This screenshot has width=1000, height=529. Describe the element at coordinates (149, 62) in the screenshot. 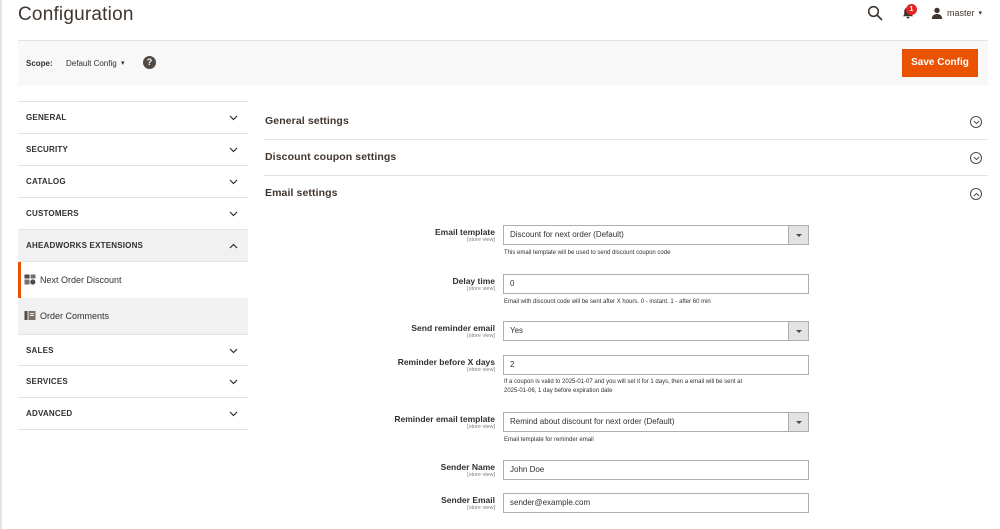

I see `help-icon: ?` at that location.